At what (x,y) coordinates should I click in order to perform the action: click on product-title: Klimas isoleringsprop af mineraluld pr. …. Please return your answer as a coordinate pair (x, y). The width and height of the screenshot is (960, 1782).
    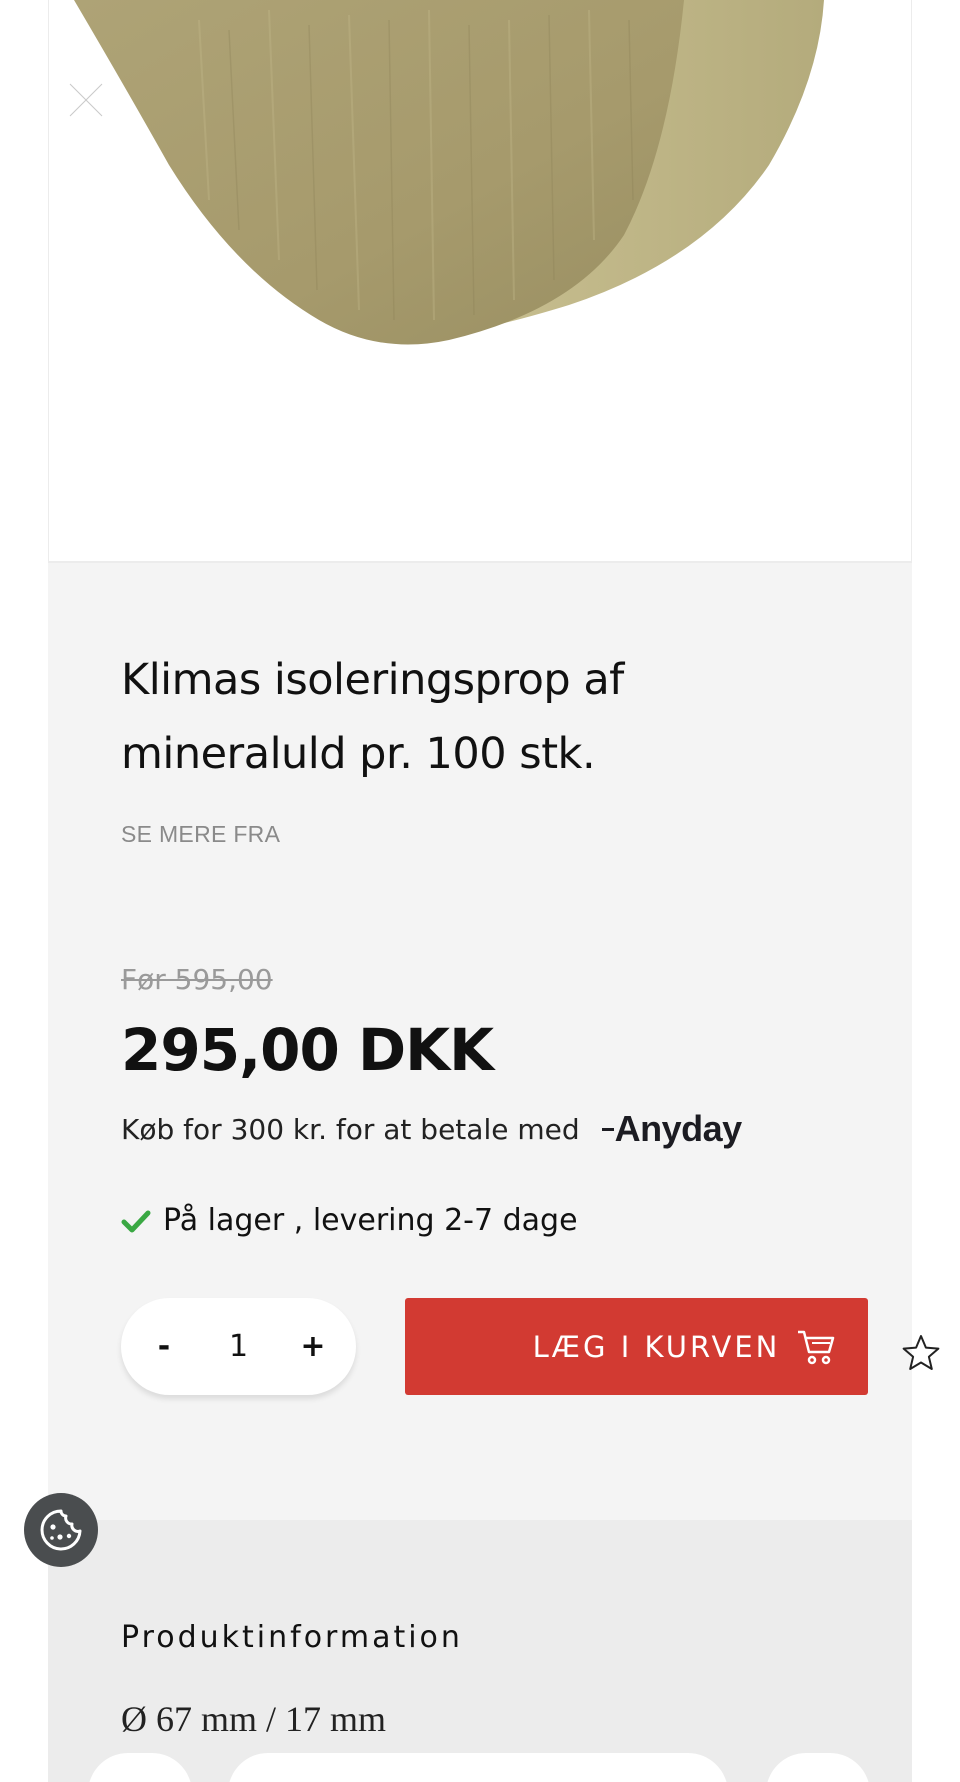
    Looking at the image, I should click on (372, 717).